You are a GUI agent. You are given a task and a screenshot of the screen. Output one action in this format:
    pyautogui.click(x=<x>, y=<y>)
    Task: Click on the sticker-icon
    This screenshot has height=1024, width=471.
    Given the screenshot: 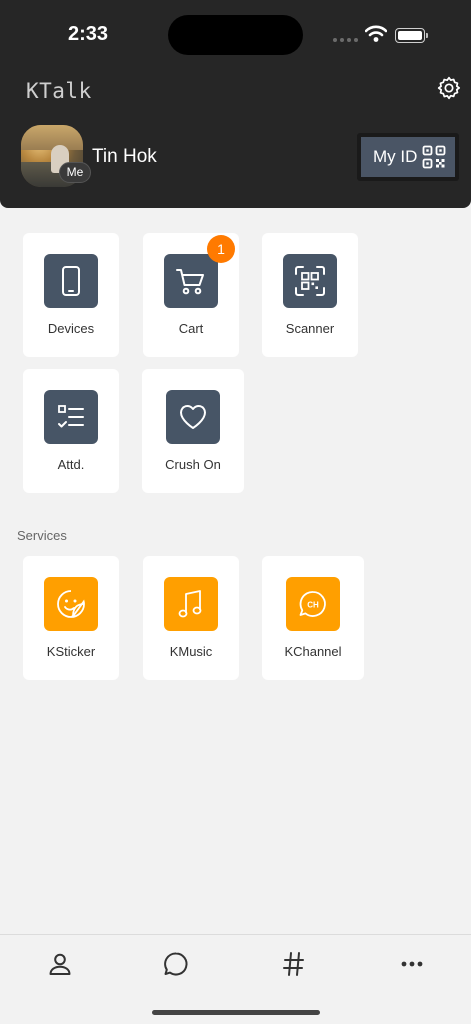 What is the action you would take?
    pyautogui.click(x=71, y=604)
    